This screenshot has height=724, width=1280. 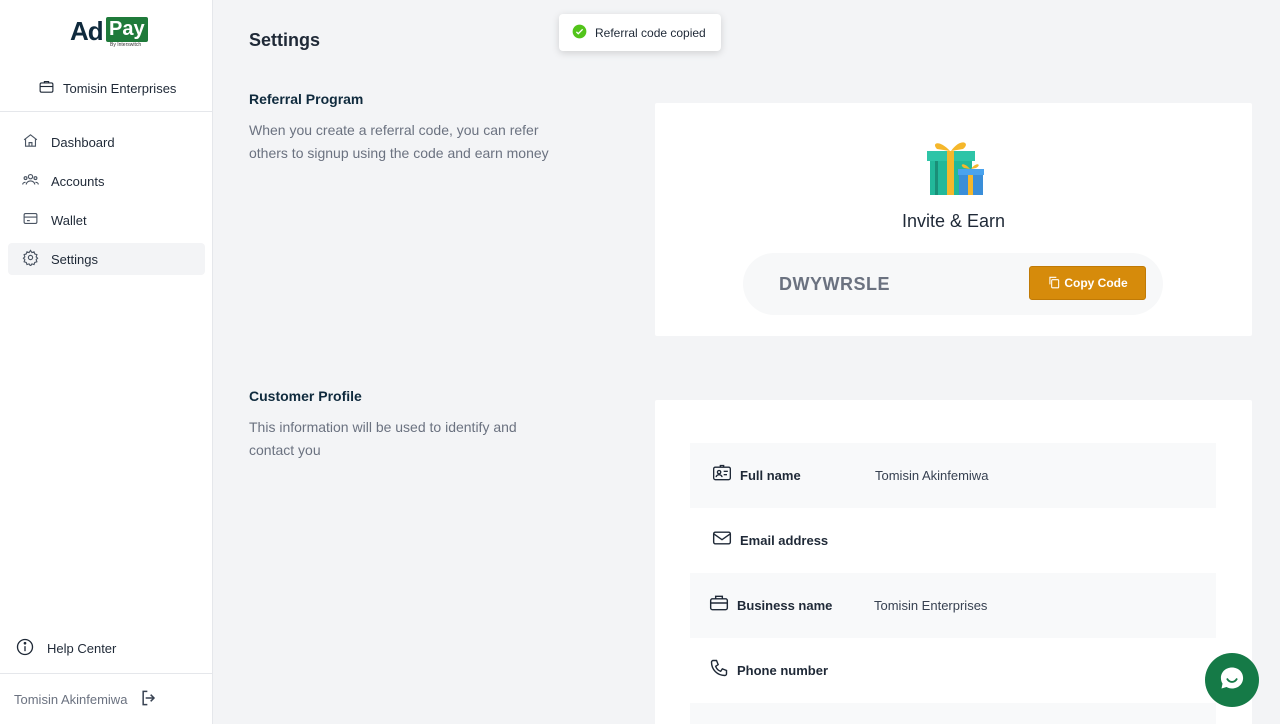 I want to click on help-center-link: Help Center, so click(x=65, y=648).